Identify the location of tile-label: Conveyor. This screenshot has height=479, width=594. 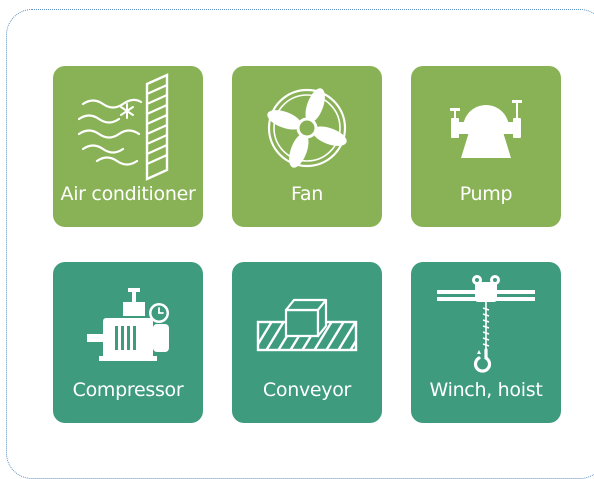
(307, 390).